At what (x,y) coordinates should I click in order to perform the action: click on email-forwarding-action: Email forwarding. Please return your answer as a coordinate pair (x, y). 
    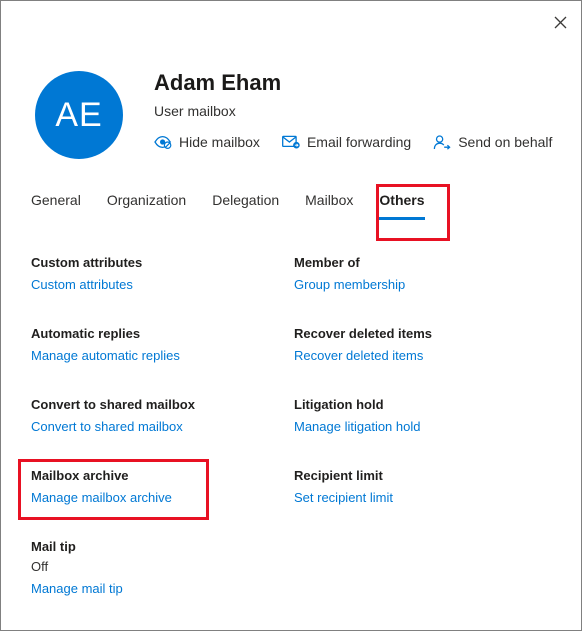
    Looking at the image, I should click on (346, 142).